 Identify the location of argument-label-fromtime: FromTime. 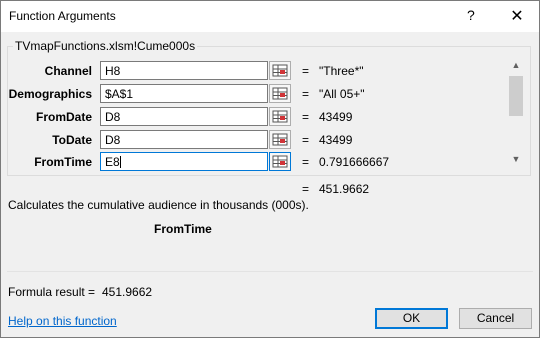
(63, 162).